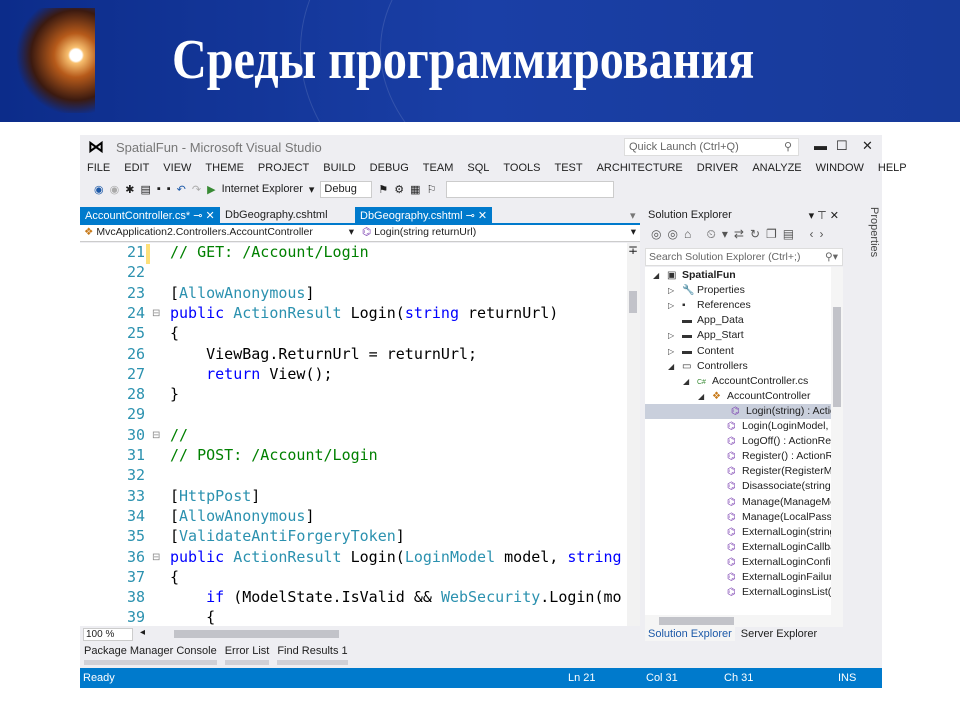 Image resolution: width=960 pixels, height=720 pixels. I want to click on tree-node: ◢ C# AccountController.cs, so click(745, 381).